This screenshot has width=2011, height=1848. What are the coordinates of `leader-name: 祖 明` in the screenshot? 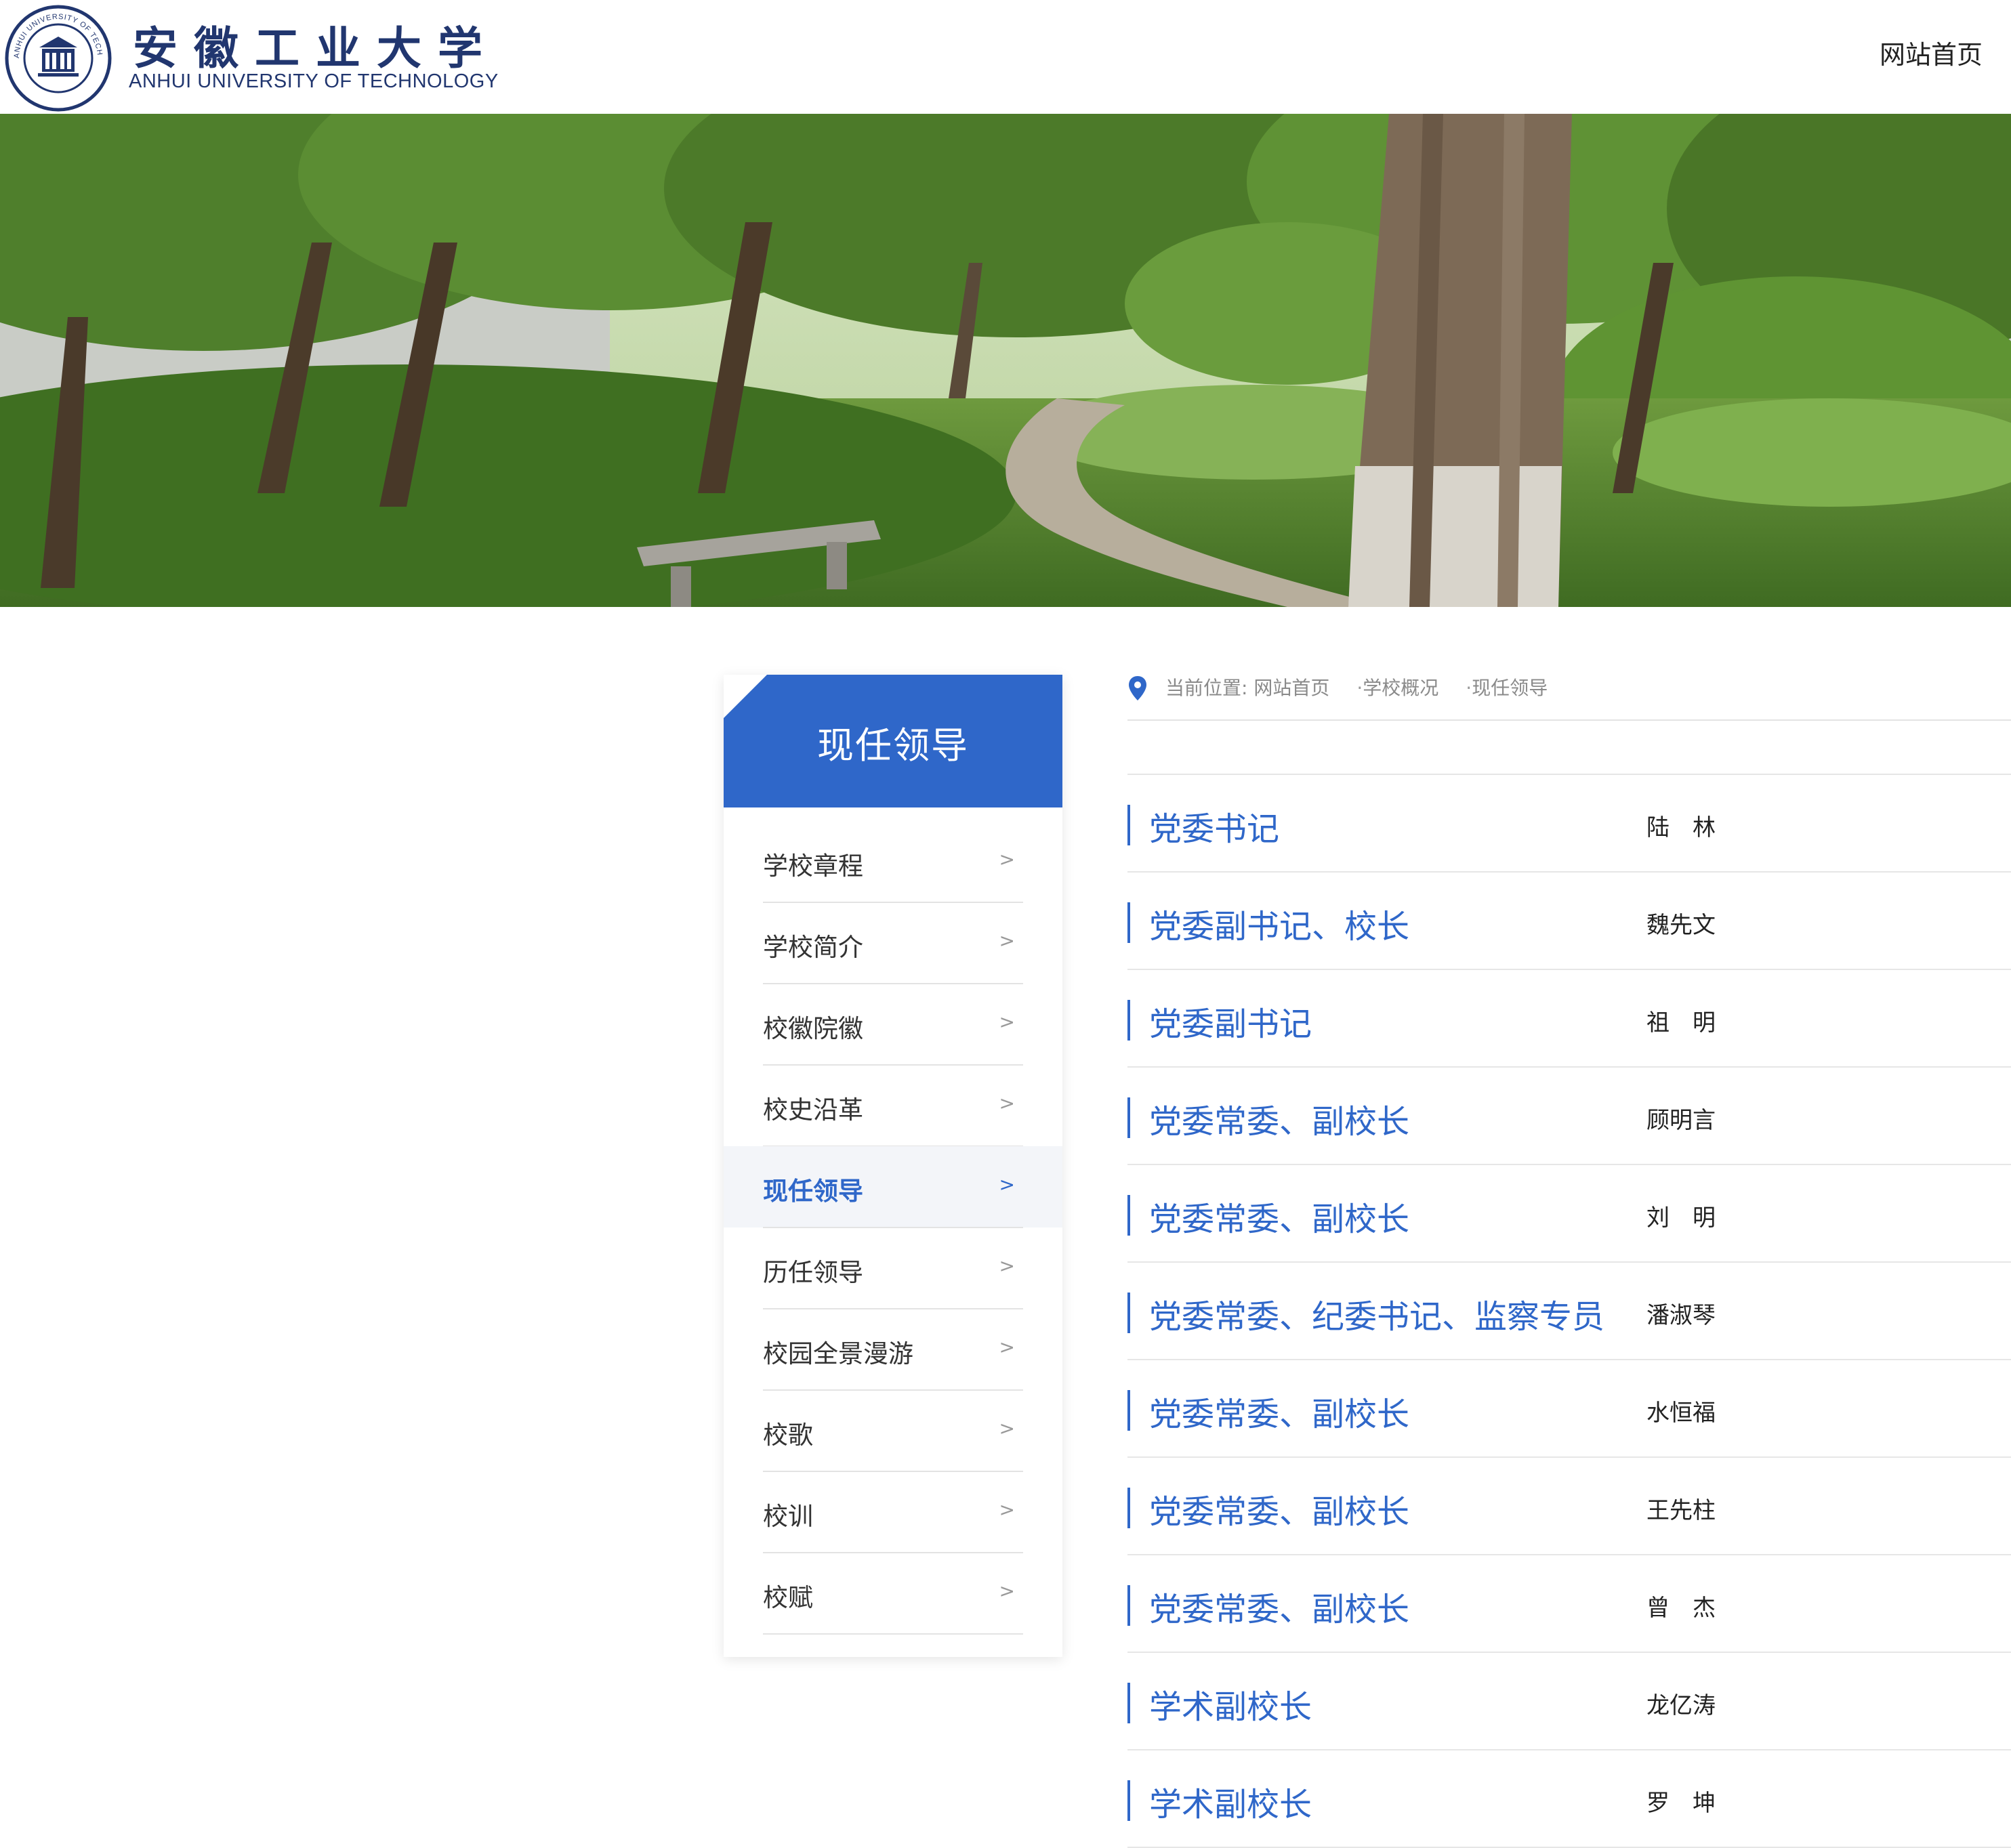 It's located at (1681, 1022).